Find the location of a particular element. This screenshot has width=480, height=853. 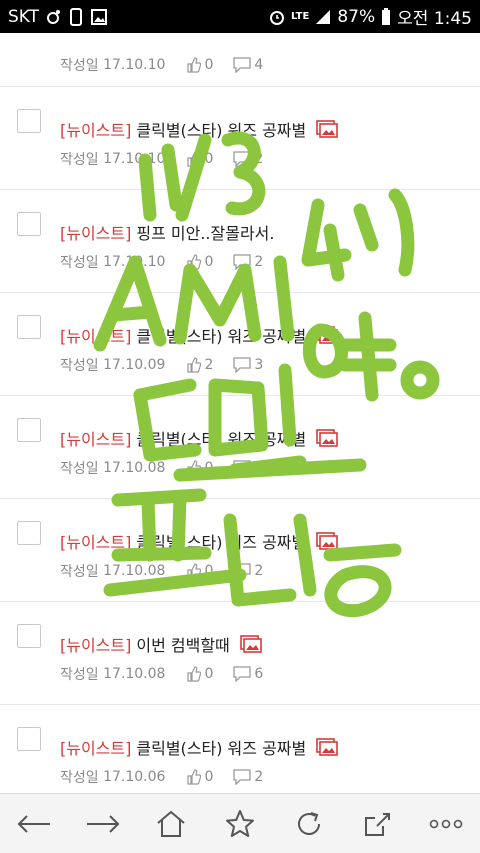

list-item: [뉴이스트] 이번 컴백할때 작성일 17.10.08 0 6 is located at coordinates (240, 653).